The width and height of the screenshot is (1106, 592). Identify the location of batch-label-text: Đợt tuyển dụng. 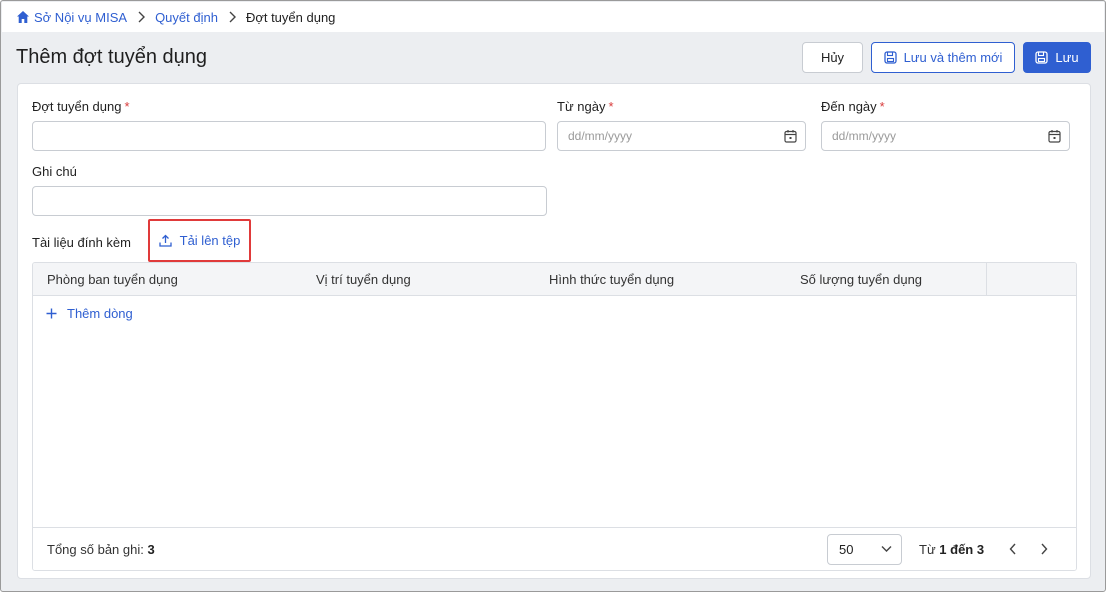
(77, 106).